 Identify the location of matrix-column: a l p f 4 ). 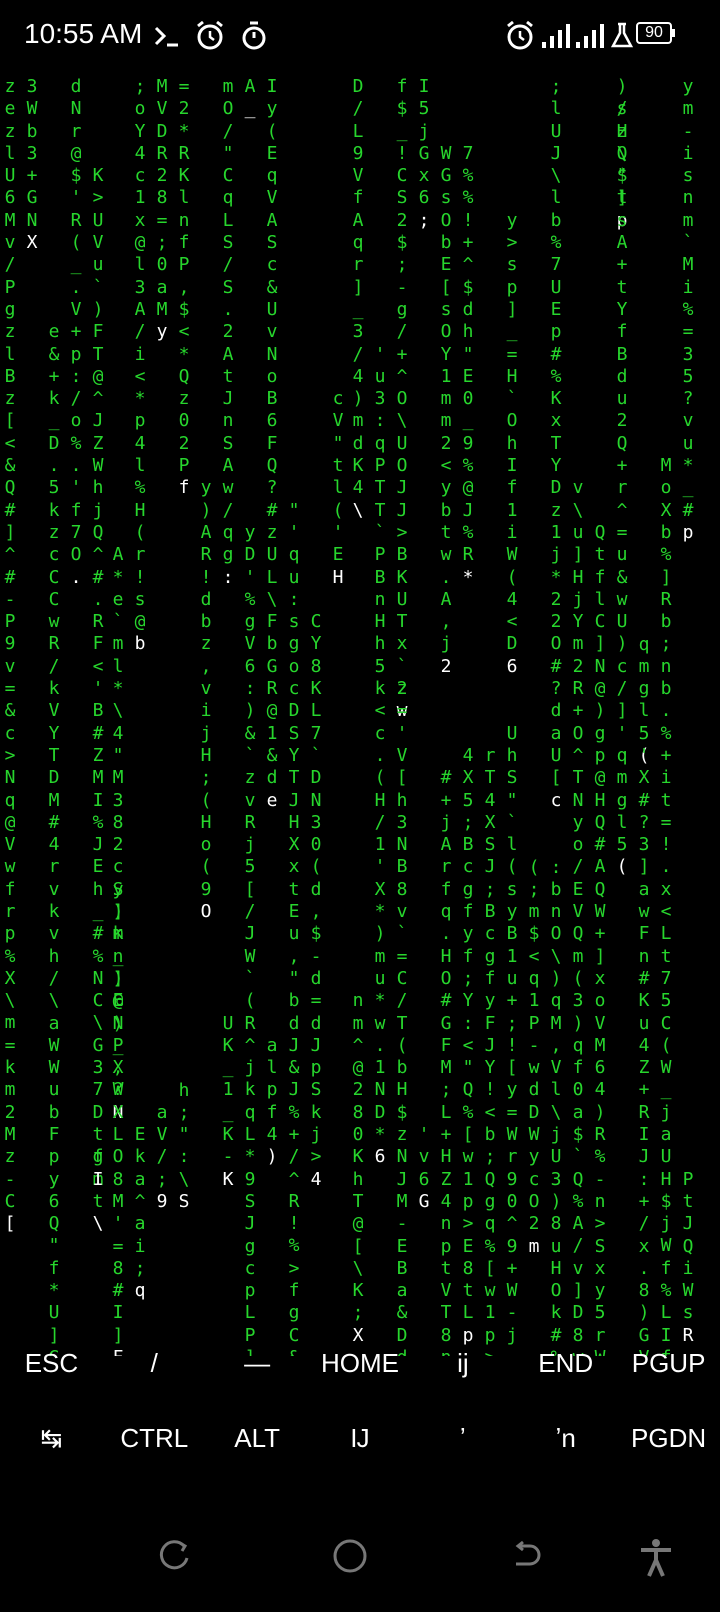
(272, 1101).